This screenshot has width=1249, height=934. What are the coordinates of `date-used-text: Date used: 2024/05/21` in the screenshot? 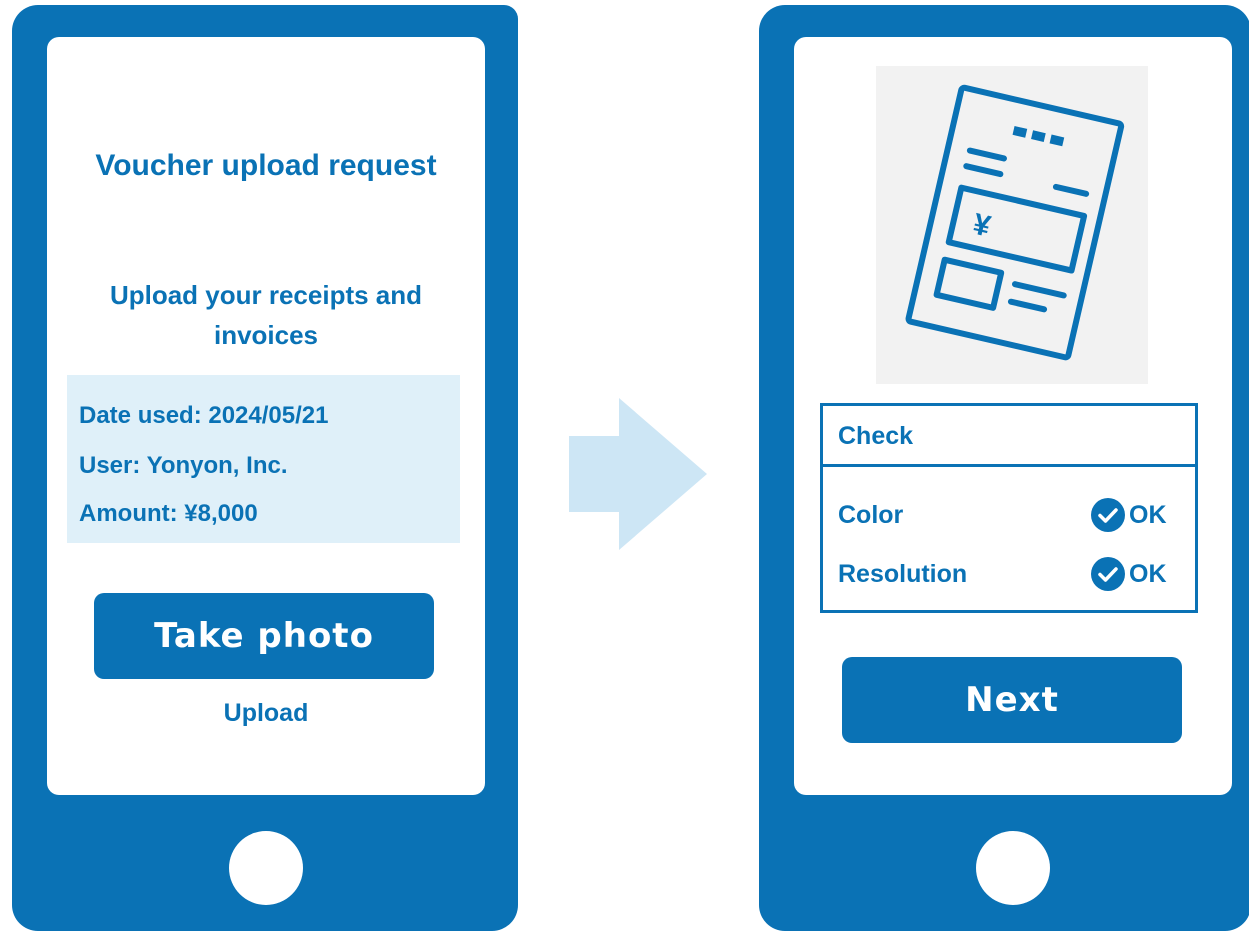 It's located at (204, 415).